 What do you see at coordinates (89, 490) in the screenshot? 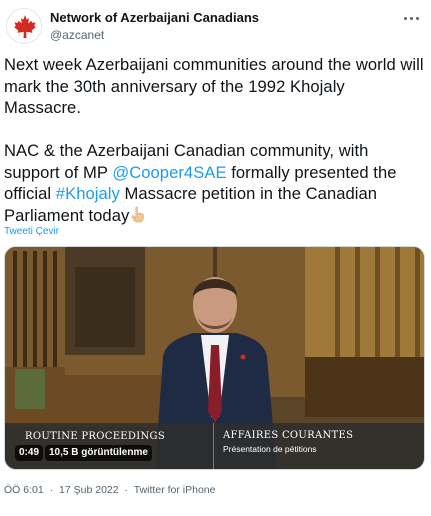
I see `tweet-date: 17 Şub 2022` at bounding box center [89, 490].